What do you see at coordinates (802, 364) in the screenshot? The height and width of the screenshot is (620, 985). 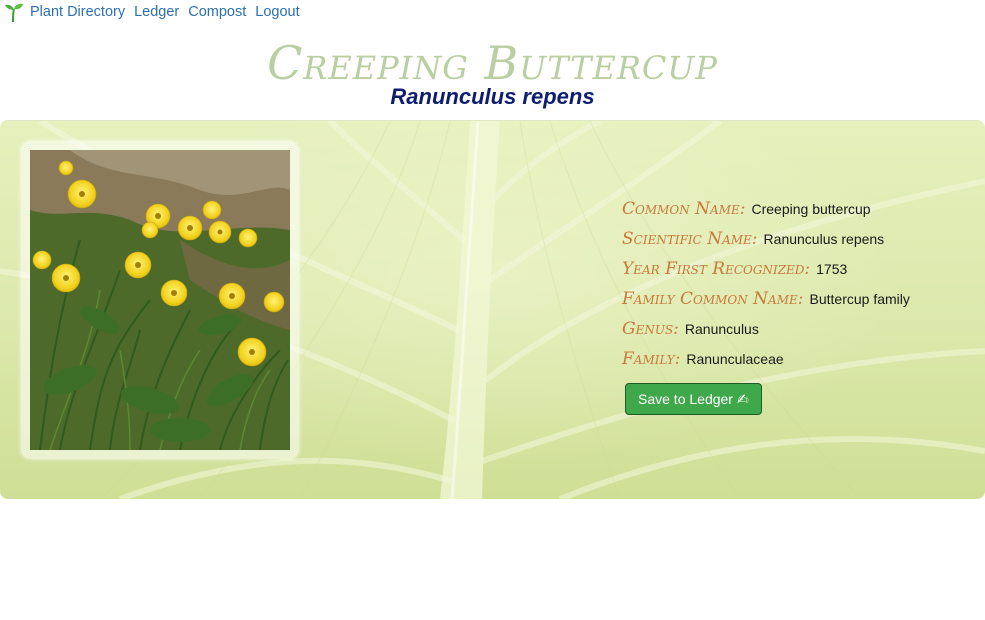 I see `detail-row-family: Family: Ranunculaceae` at bounding box center [802, 364].